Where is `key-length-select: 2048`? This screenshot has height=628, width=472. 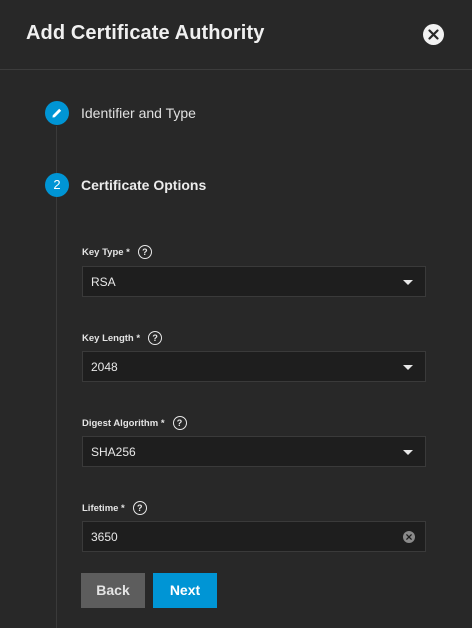
key-length-select: 2048 is located at coordinates (254, 366).